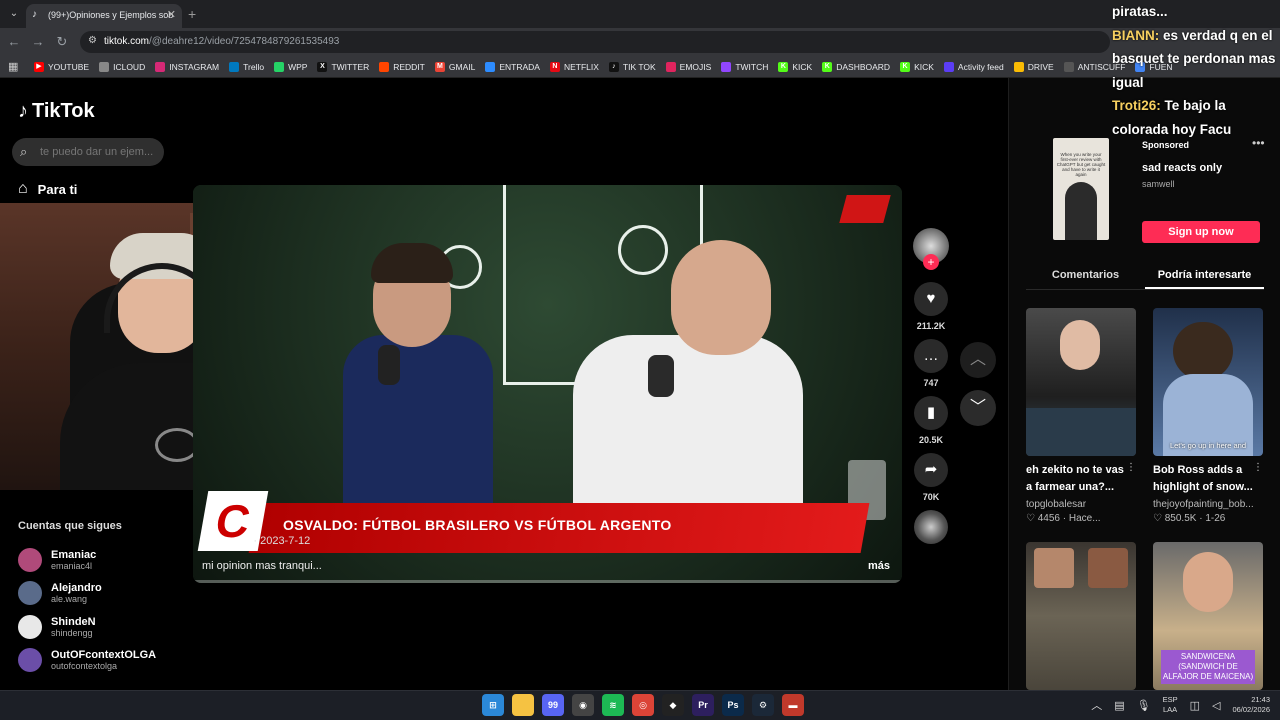  I want to click on bookmark-item: REDDIT, so click(402, 67).